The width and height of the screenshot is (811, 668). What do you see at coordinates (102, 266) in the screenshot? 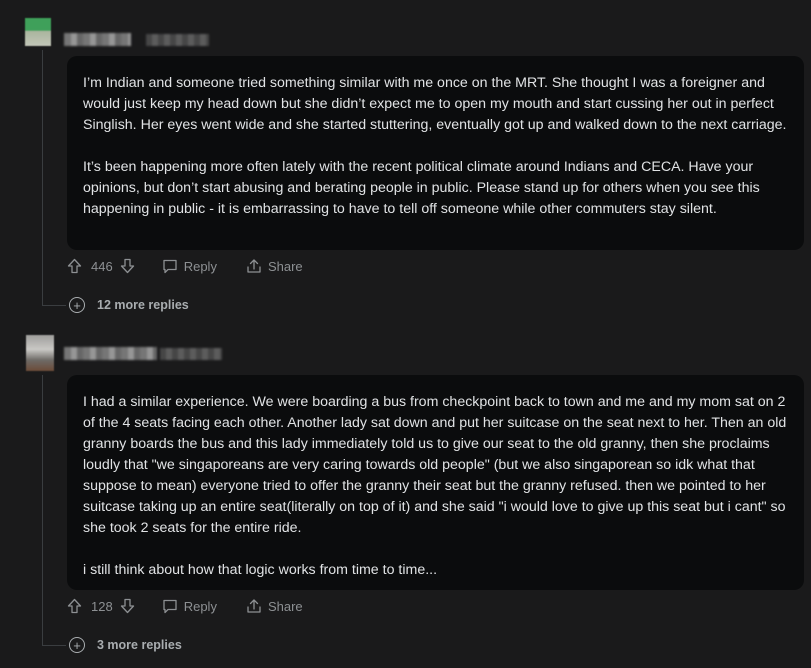
I see `vote-count: 446` at bounding box center [102, 266].